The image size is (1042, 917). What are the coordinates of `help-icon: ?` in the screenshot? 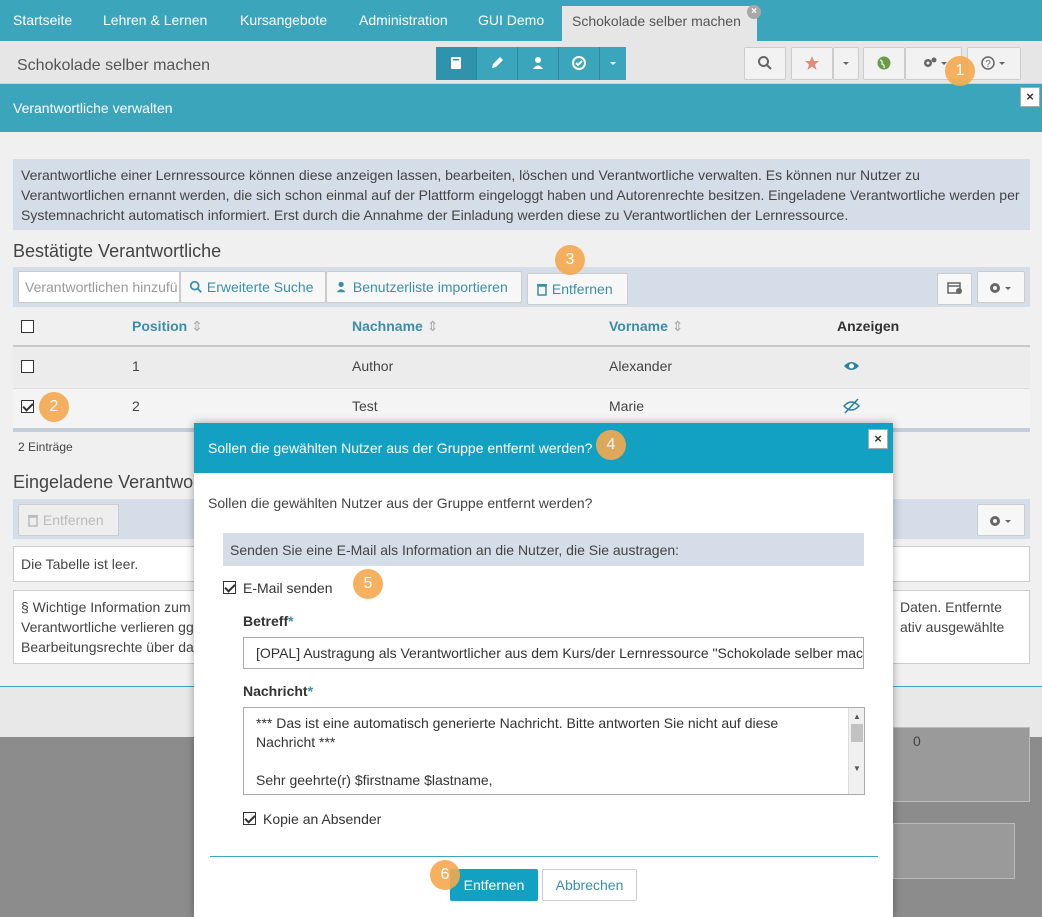 It's located at (993, 63).